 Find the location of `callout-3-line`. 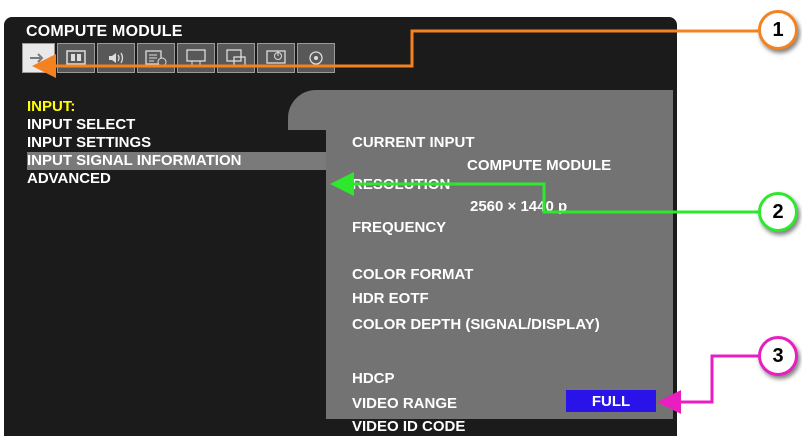

callout-3-line is located at coordinates (707, 384).